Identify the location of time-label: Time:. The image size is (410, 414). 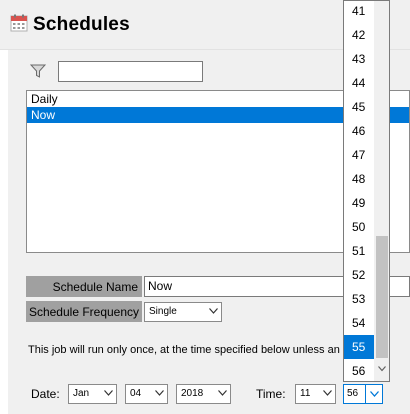
(271, 394).